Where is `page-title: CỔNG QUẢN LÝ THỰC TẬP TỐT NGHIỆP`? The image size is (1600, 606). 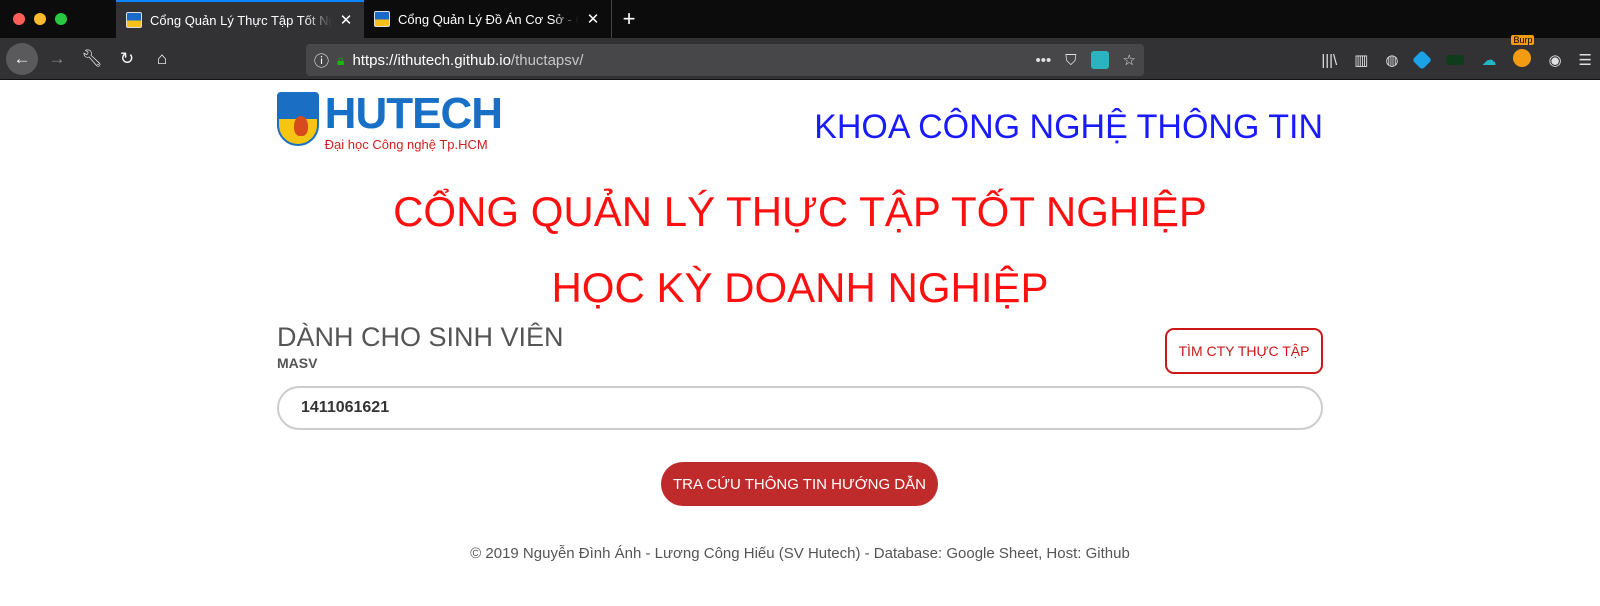
page-title: CỔNG QUẢN LÝ THỰC TẬP TỐT NGHIỆP is located at coordinates (800, 211).